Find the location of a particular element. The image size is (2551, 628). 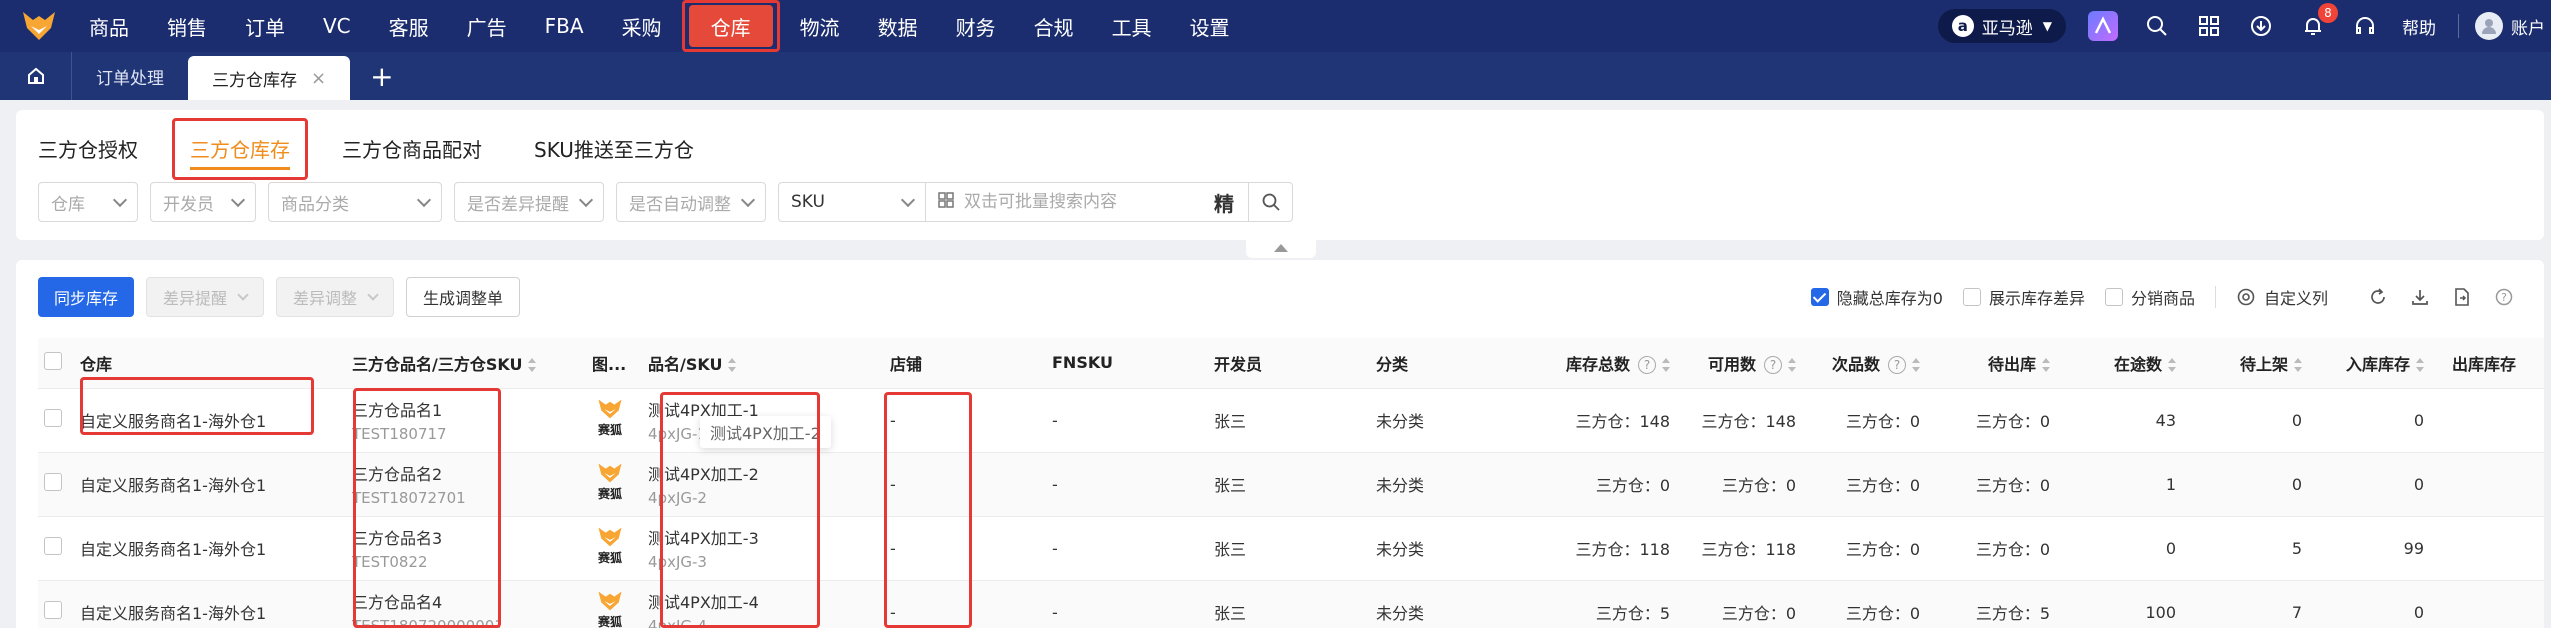

nav-item-ads: 广告 is located at coordinates (487, 26).